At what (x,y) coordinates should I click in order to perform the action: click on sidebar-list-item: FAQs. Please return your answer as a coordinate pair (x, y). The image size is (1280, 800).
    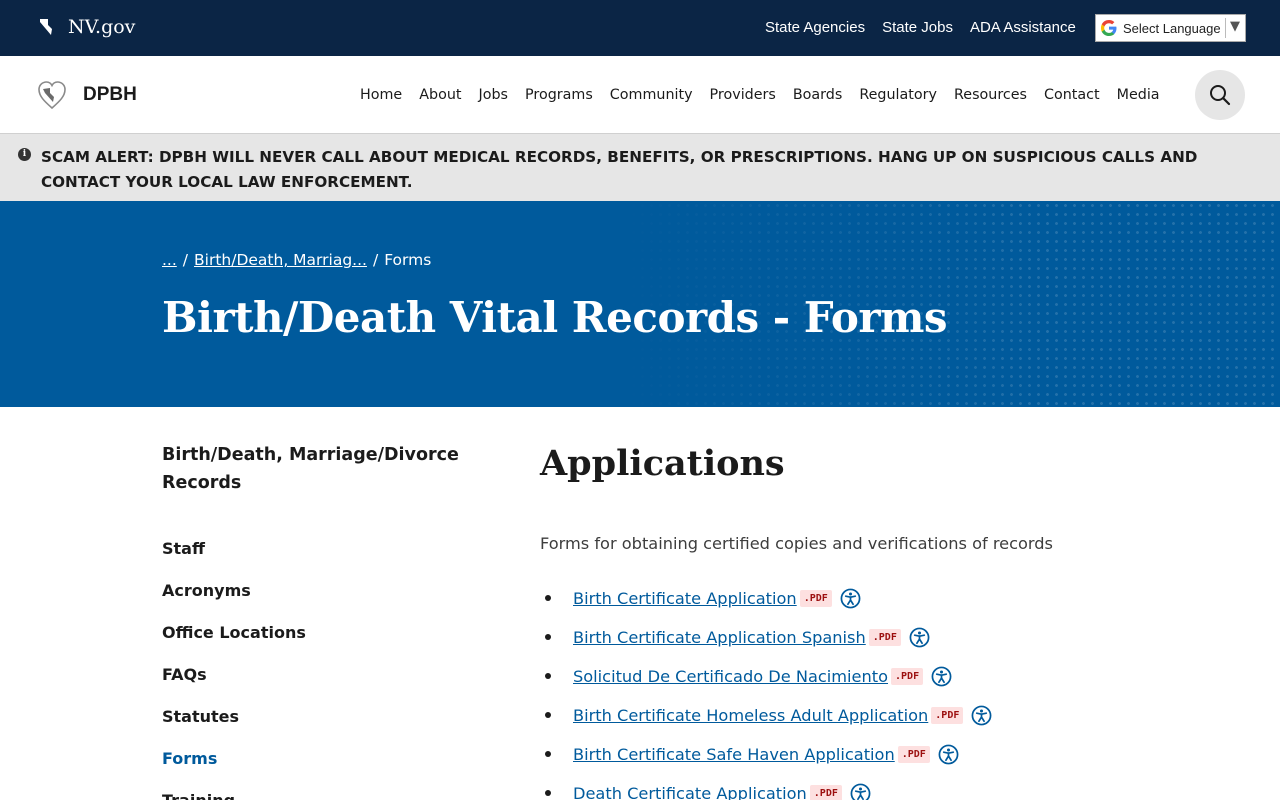
    Looking at the image, I should click on (322, 686).